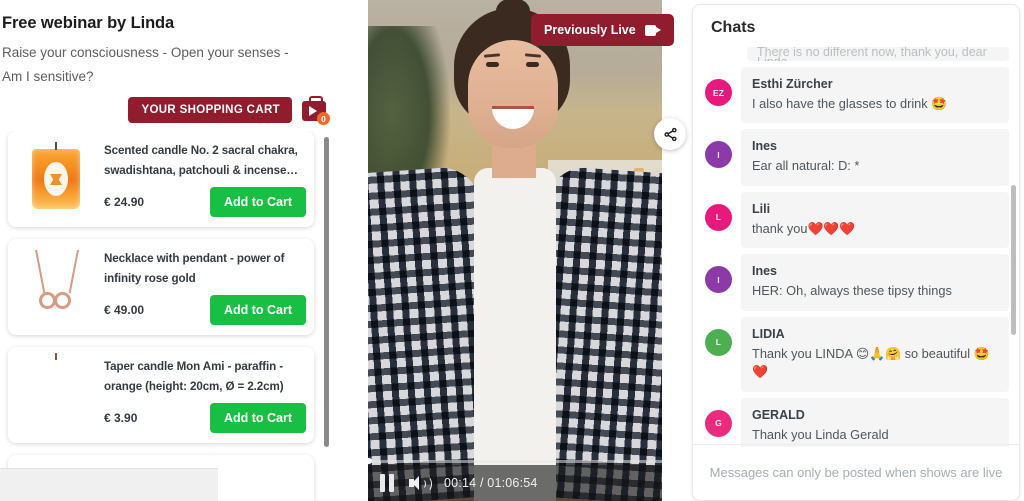 This screenshot has height=501, width=1024. What do you see at coordinates (733, 27) in the screenshot?
I see `chat-title: Chats` at bounding box center [733, 27].